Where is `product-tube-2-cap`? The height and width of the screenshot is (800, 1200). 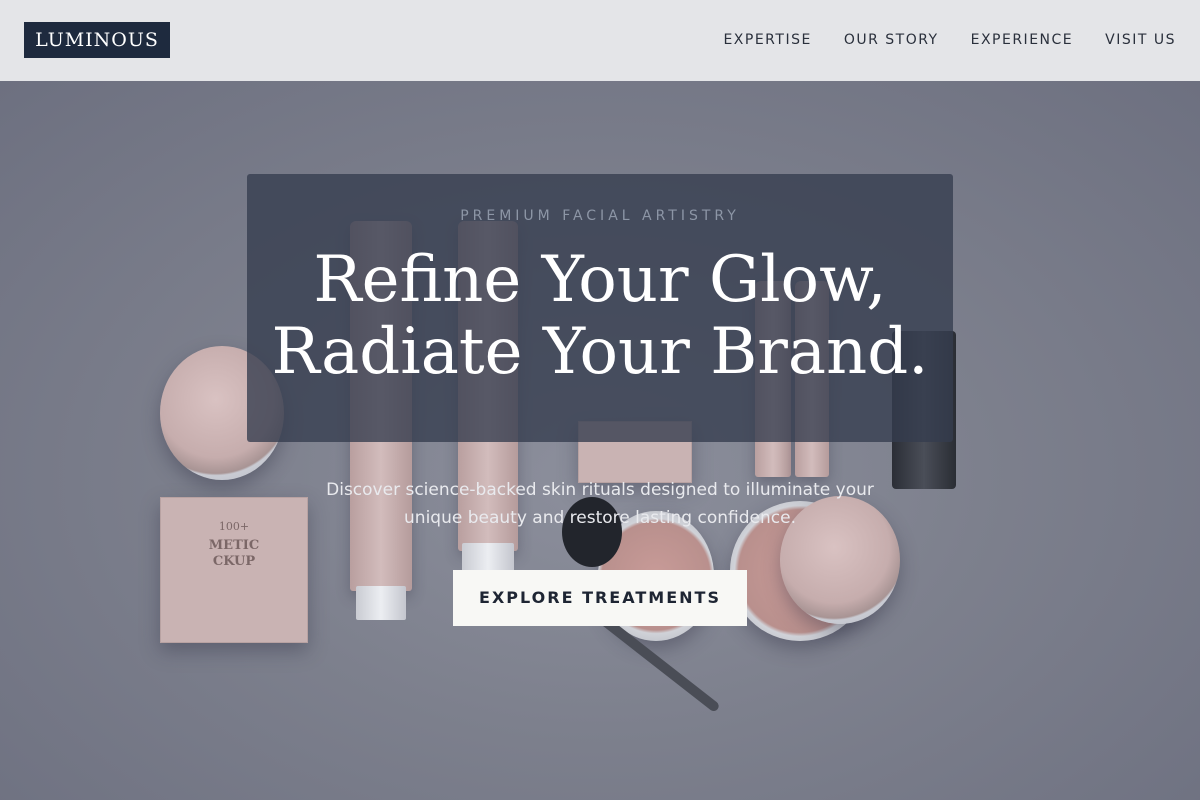 product-tube-2-cap is located at coordinates (488, 558).